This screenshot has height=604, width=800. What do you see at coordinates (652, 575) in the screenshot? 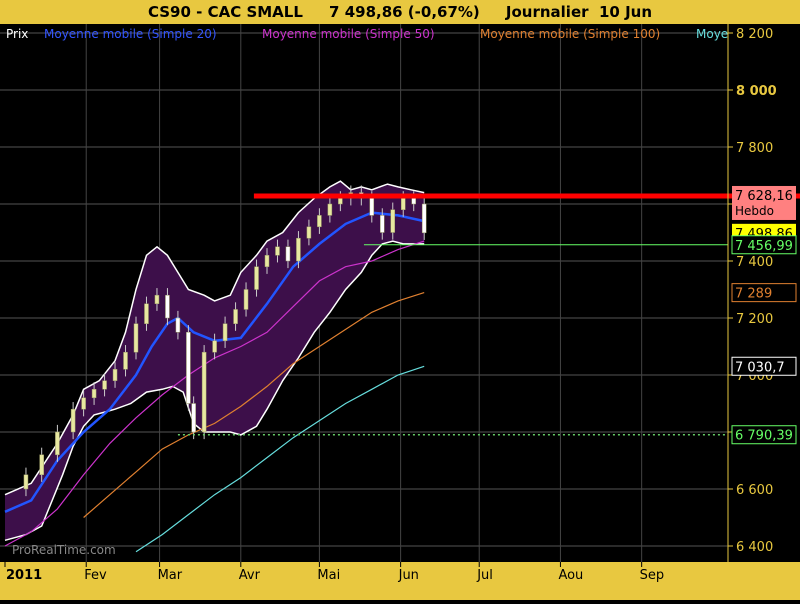
I see `x-tick-label: Sep` at bounding box center [652, 575].